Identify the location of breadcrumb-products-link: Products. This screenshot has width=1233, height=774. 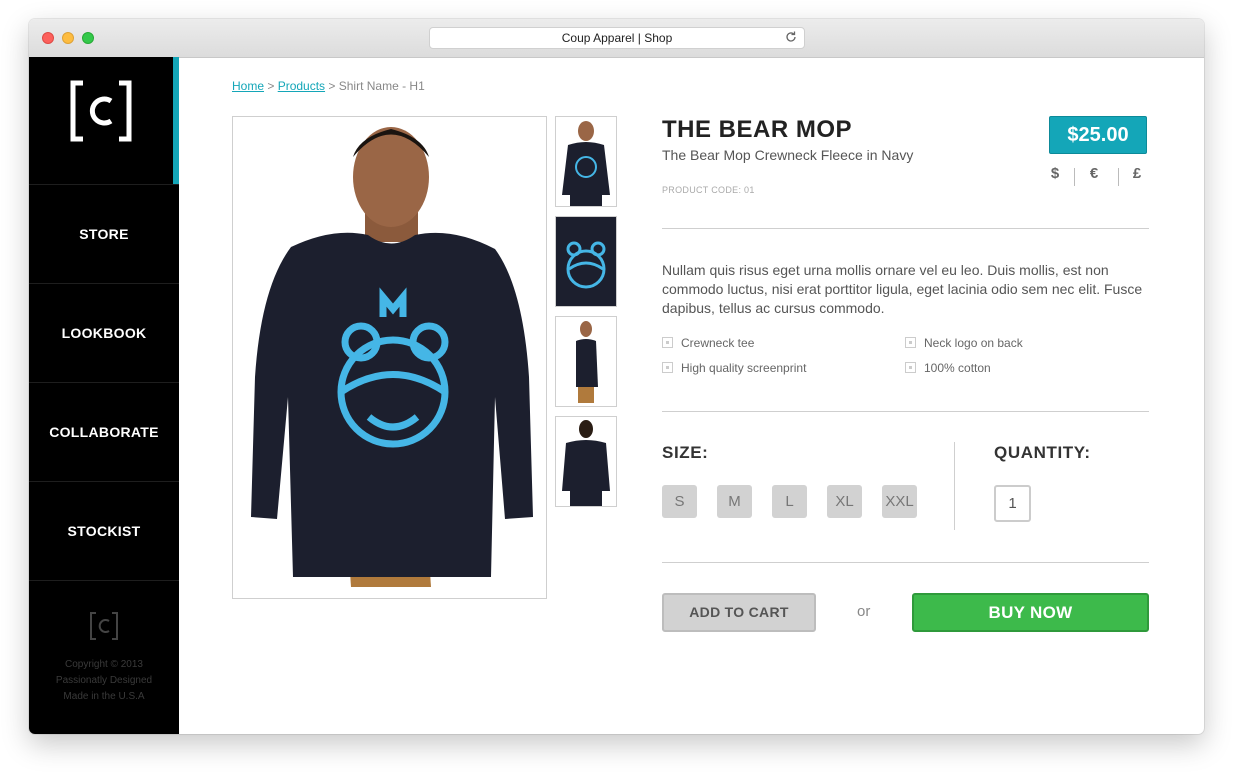
(301, 86).